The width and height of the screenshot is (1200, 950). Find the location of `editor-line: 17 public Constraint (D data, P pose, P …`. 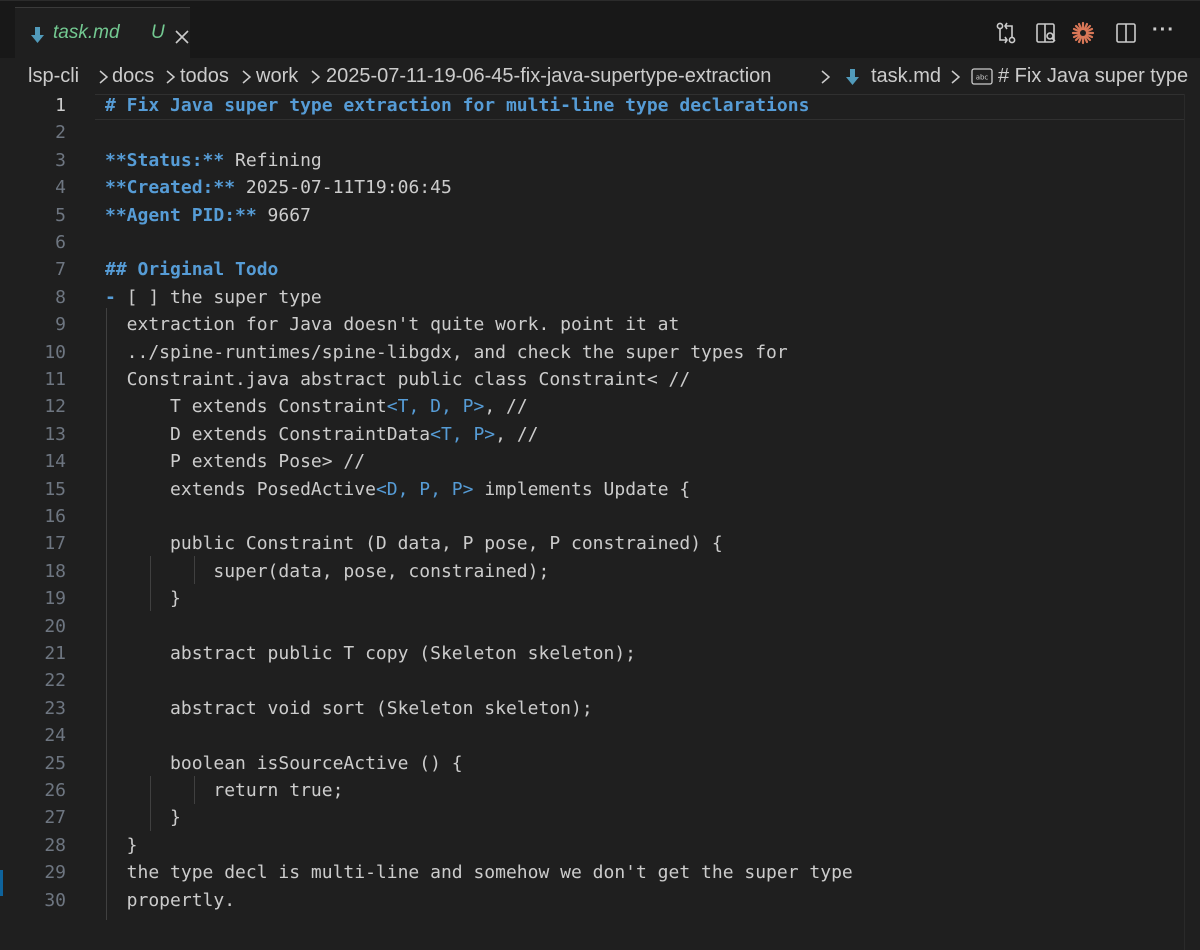

editor-line: 17 public Constraint (D data, P pose, P … is located at coordinates (600, 545).